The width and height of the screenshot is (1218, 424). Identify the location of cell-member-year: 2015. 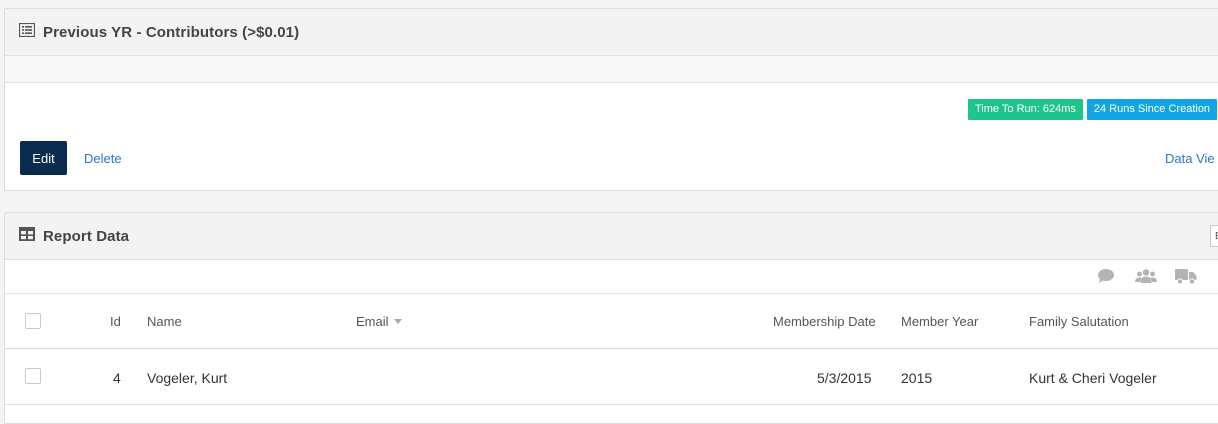
(917, 378).